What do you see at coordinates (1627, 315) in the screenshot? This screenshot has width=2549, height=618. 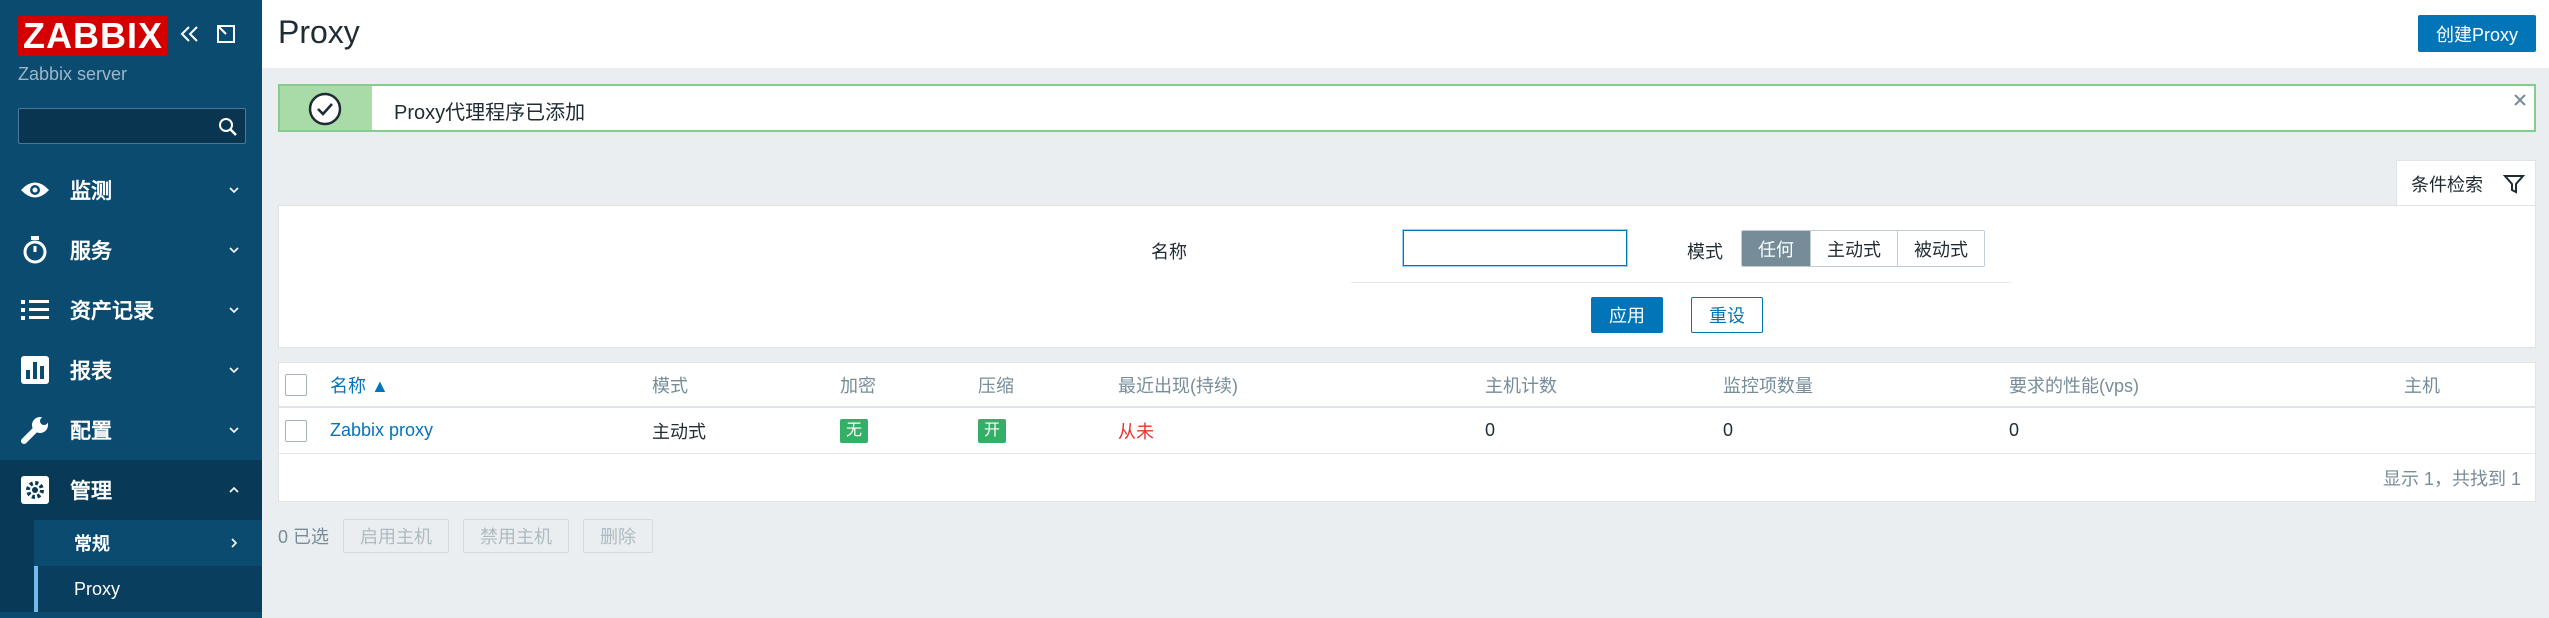 I see `apply-button: 应用` at bounding box center [1627, 315].